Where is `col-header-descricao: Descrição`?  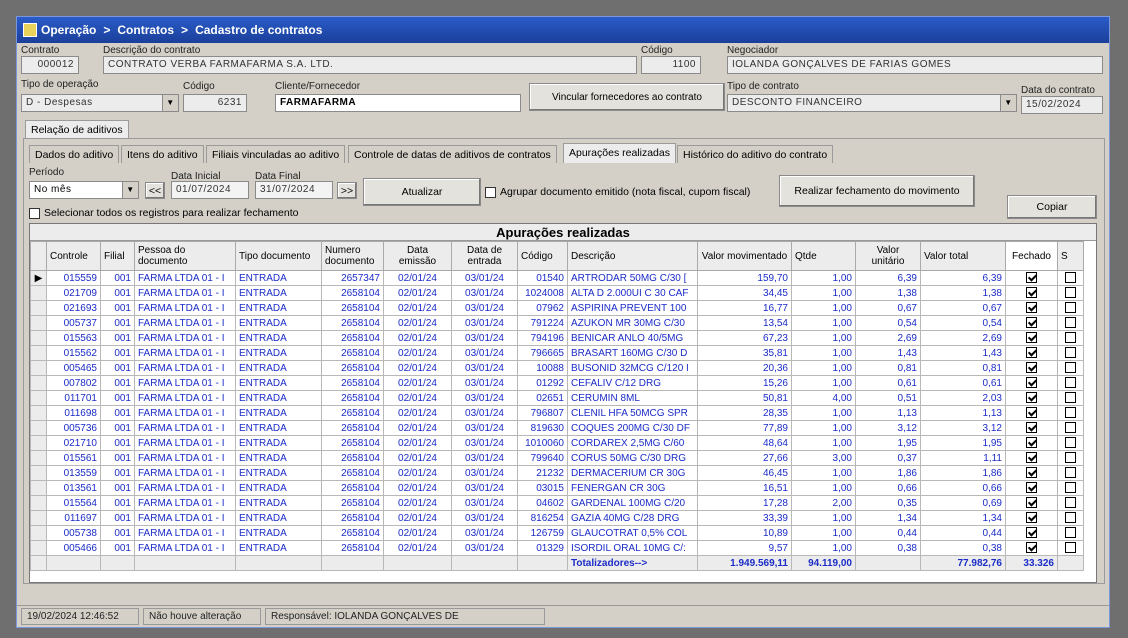
col-header-descricao: Descrição is located at coordinates (632, 256).